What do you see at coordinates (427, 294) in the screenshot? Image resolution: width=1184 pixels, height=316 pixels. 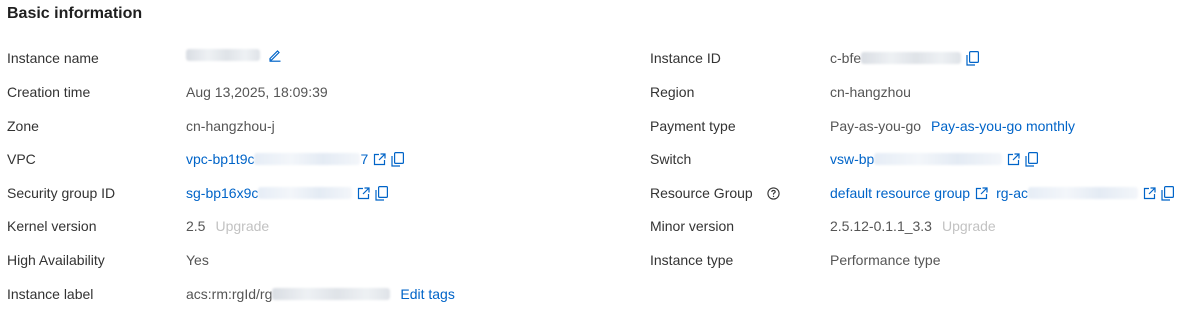 I see `edit-tags-link: Edit tags` at bounding box center [427, 294].